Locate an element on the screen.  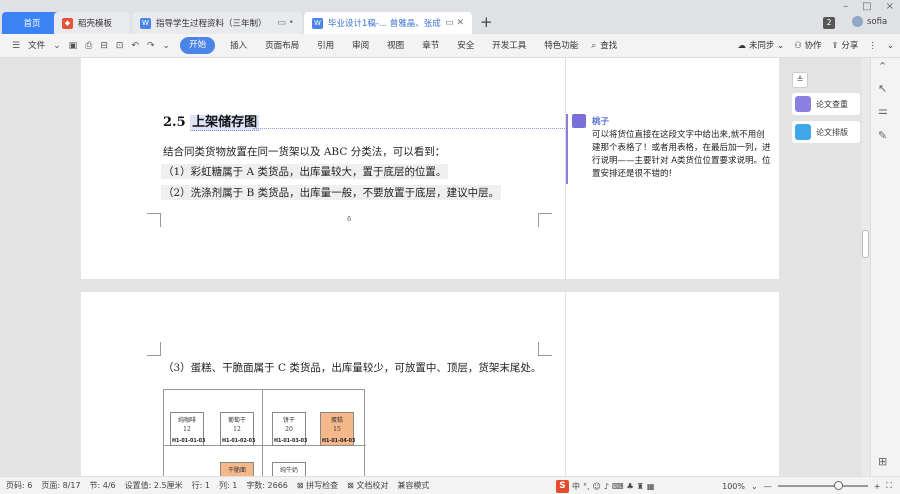
tab-template: ◆ 稻壳模板 is located at coordinates (92, 23).